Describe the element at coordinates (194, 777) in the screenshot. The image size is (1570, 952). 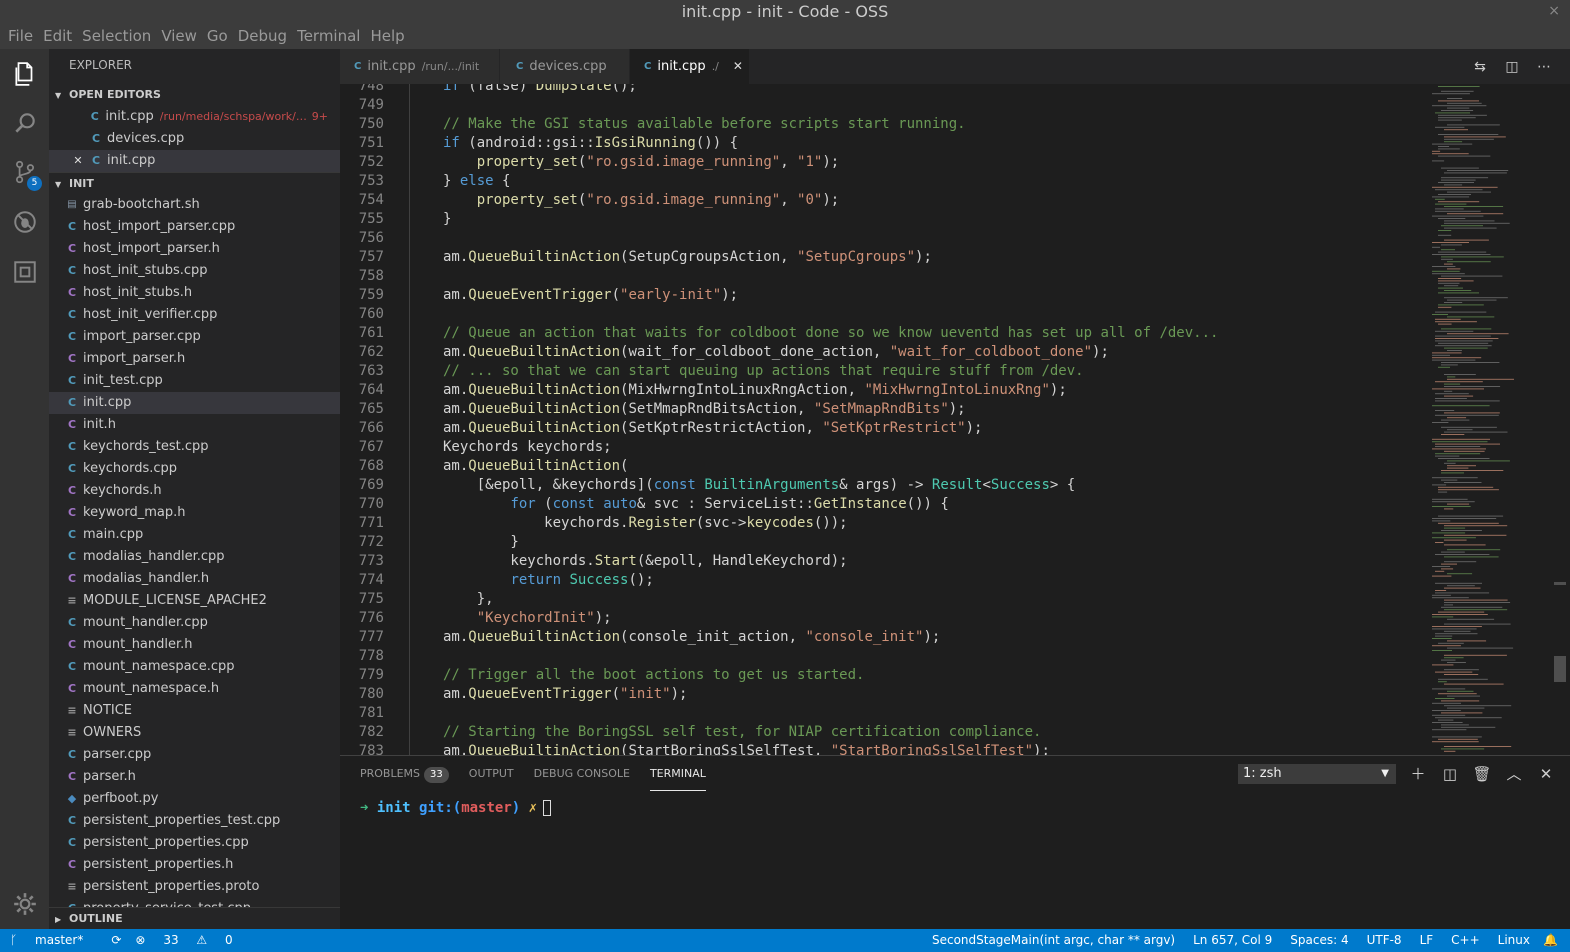
I see `file-tree-item: Cparser.h` at that location.